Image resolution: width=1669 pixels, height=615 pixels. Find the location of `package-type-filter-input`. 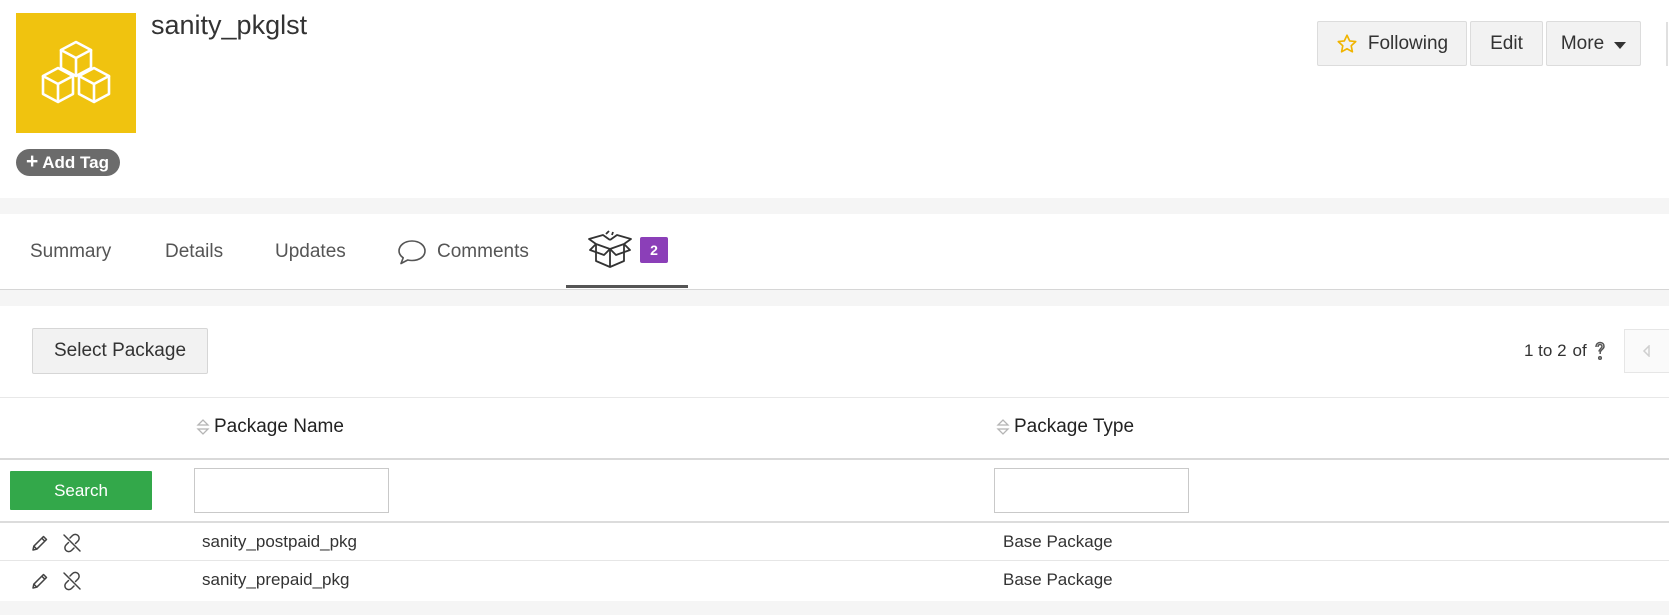

package-type-filter-input is located at coordinates (1091, 490).